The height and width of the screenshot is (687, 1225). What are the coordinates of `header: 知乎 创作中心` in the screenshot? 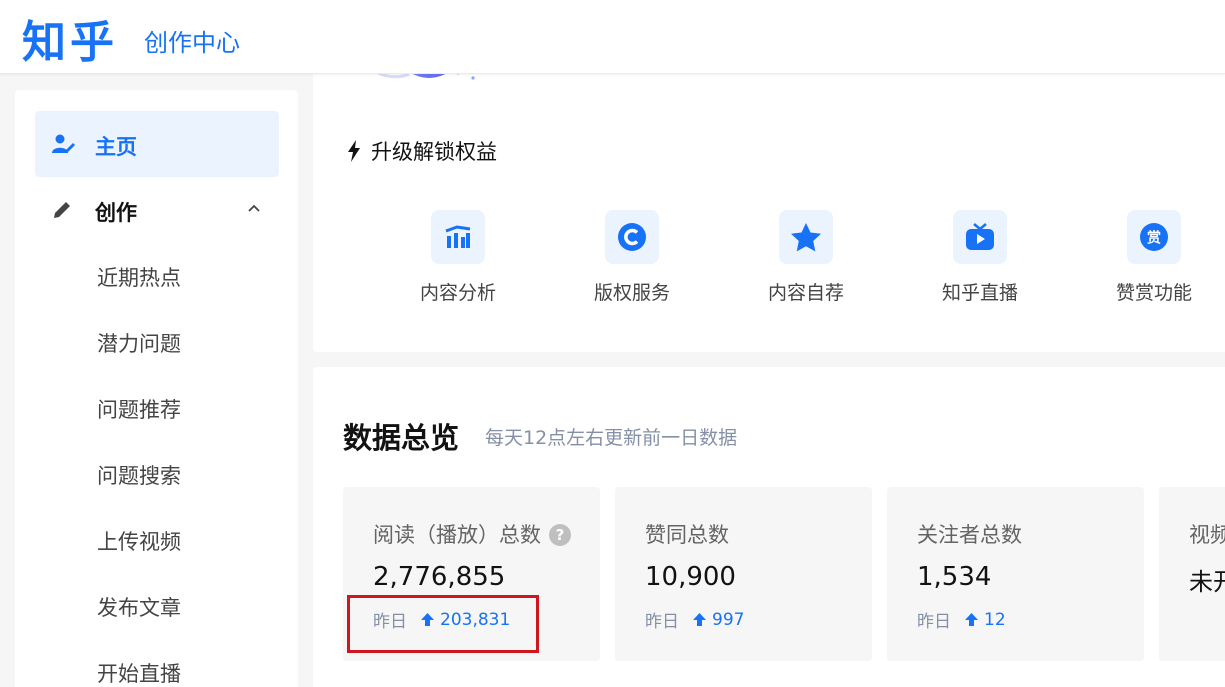 It's located at (612, 37).